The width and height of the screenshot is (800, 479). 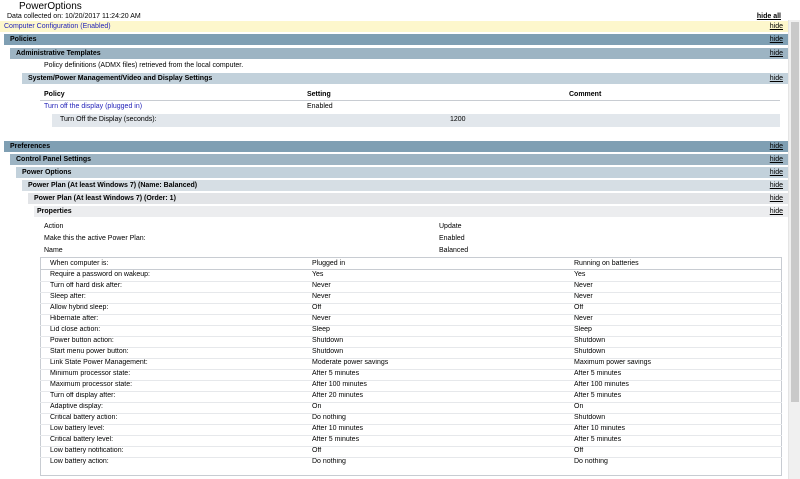 I want to click on kv-key: Name, so click(x=53, y=250).